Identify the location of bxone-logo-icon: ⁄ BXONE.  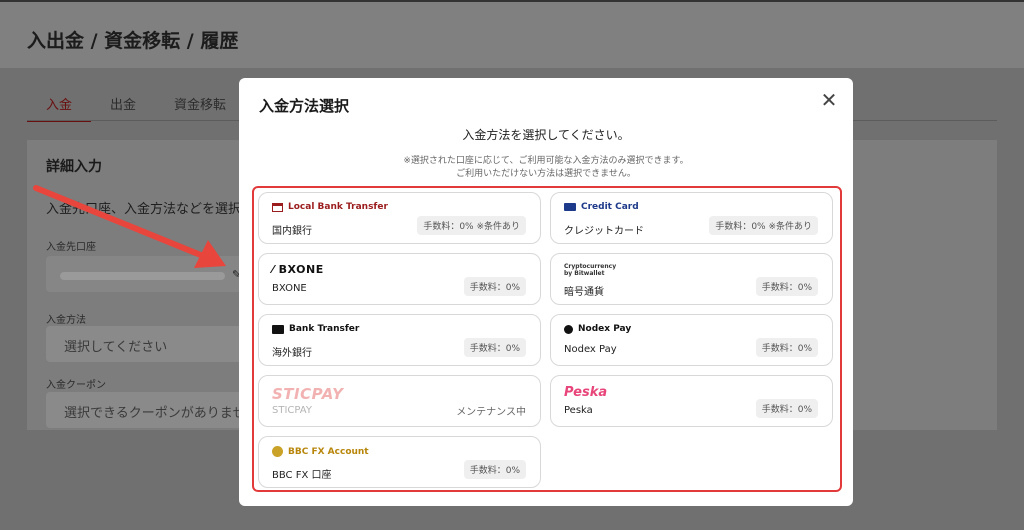
(298, 269).